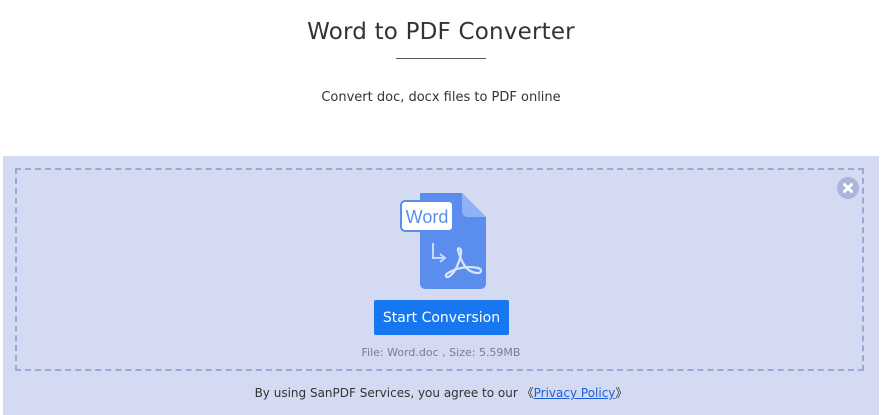  I want to click on privacy-policy-link: Privacy Policy, so click(575, 393).